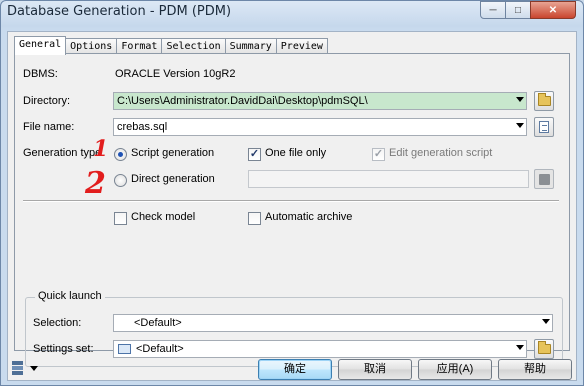 The width and height of the screenshot is (584, 386). Describe the element at coordinates (49, 127) in the screenshot. I see `filename-label: File name:` at that location.